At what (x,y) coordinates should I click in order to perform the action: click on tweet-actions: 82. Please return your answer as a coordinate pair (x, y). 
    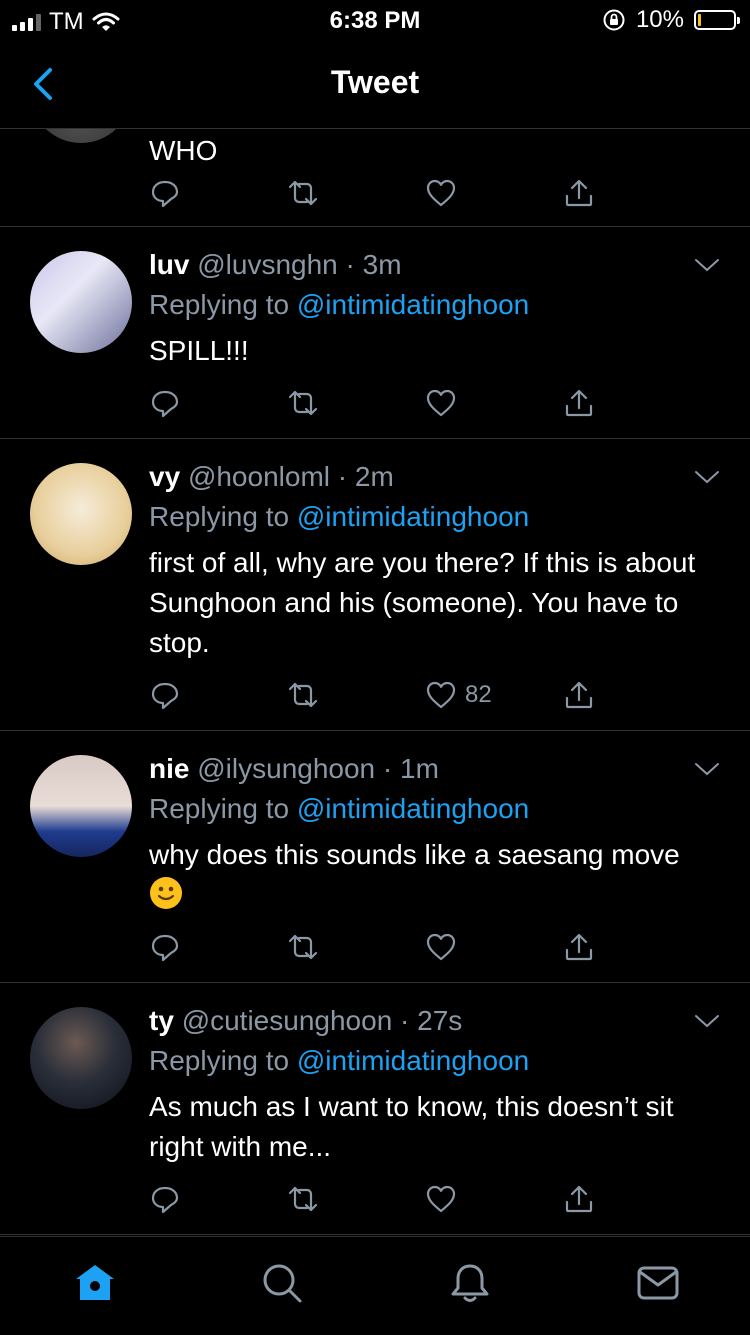
    Looking at the image, I should click on (389, 695).